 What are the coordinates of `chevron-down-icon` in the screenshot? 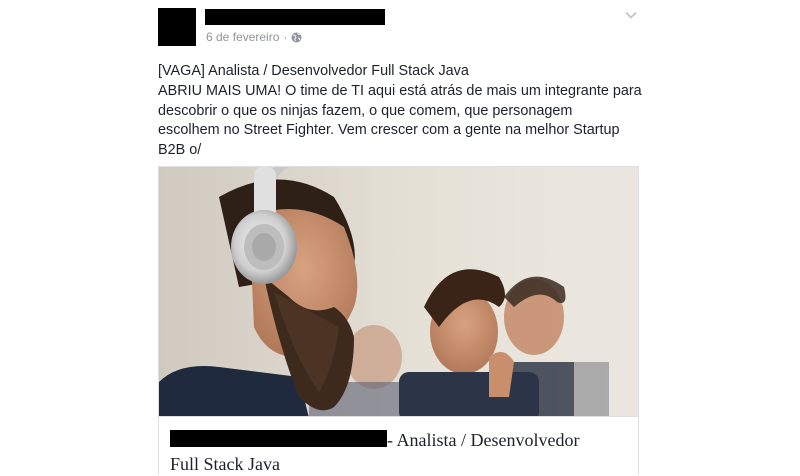 It's located at (631, 15).